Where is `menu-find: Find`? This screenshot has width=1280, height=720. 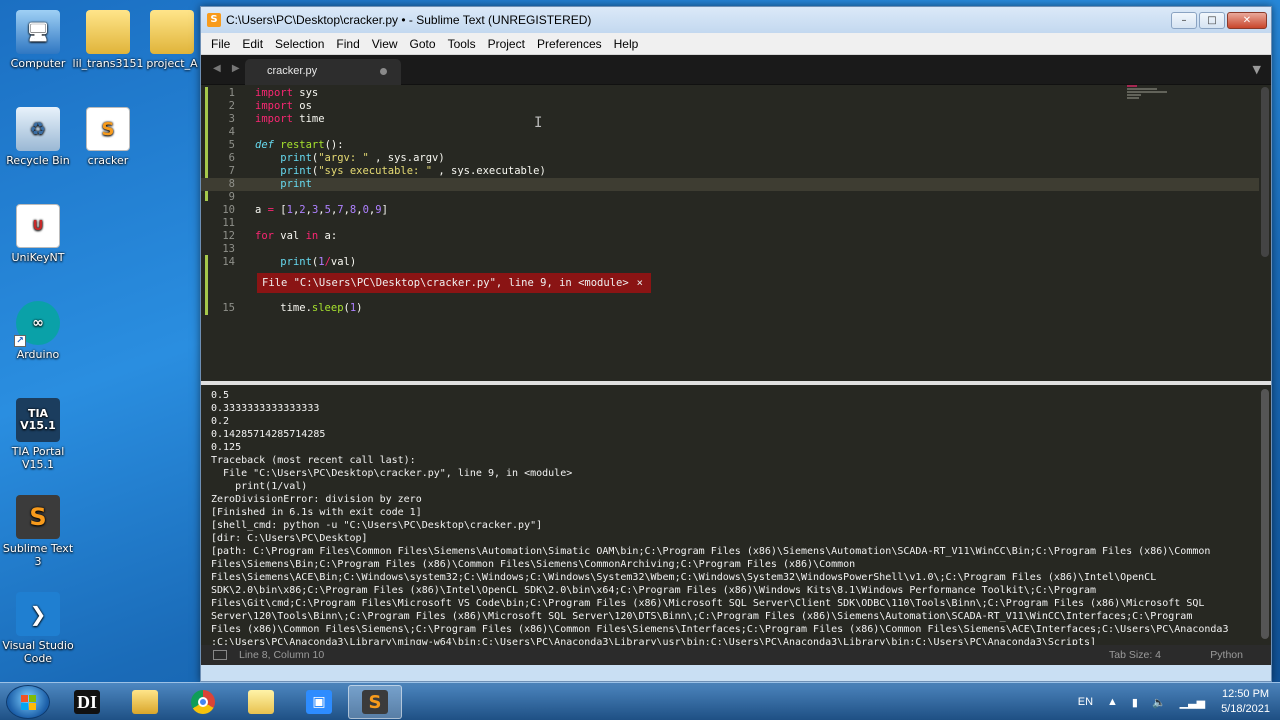
menu-find: Find is located at coordinates (347, 44).